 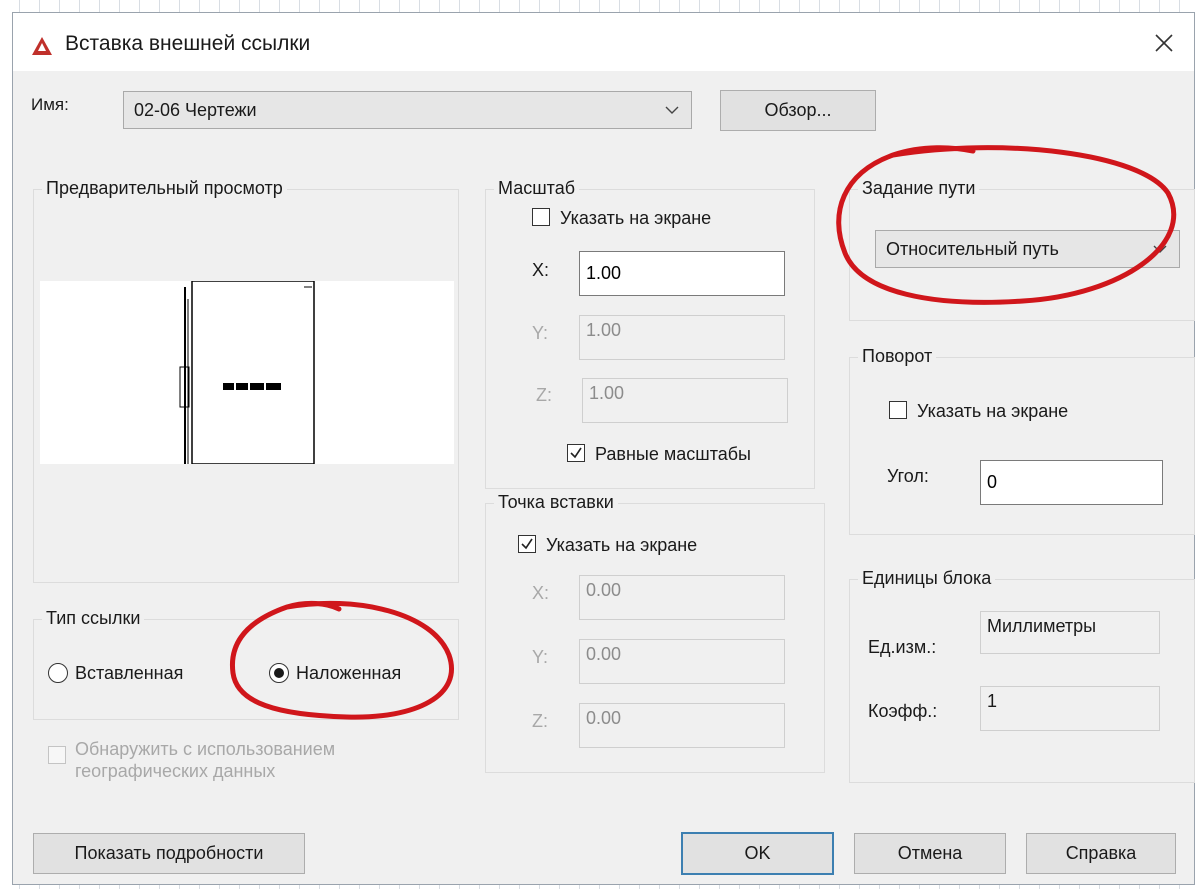 I want to click on rotation-specify-label: Указать на экране, so click(x=993, y=411).